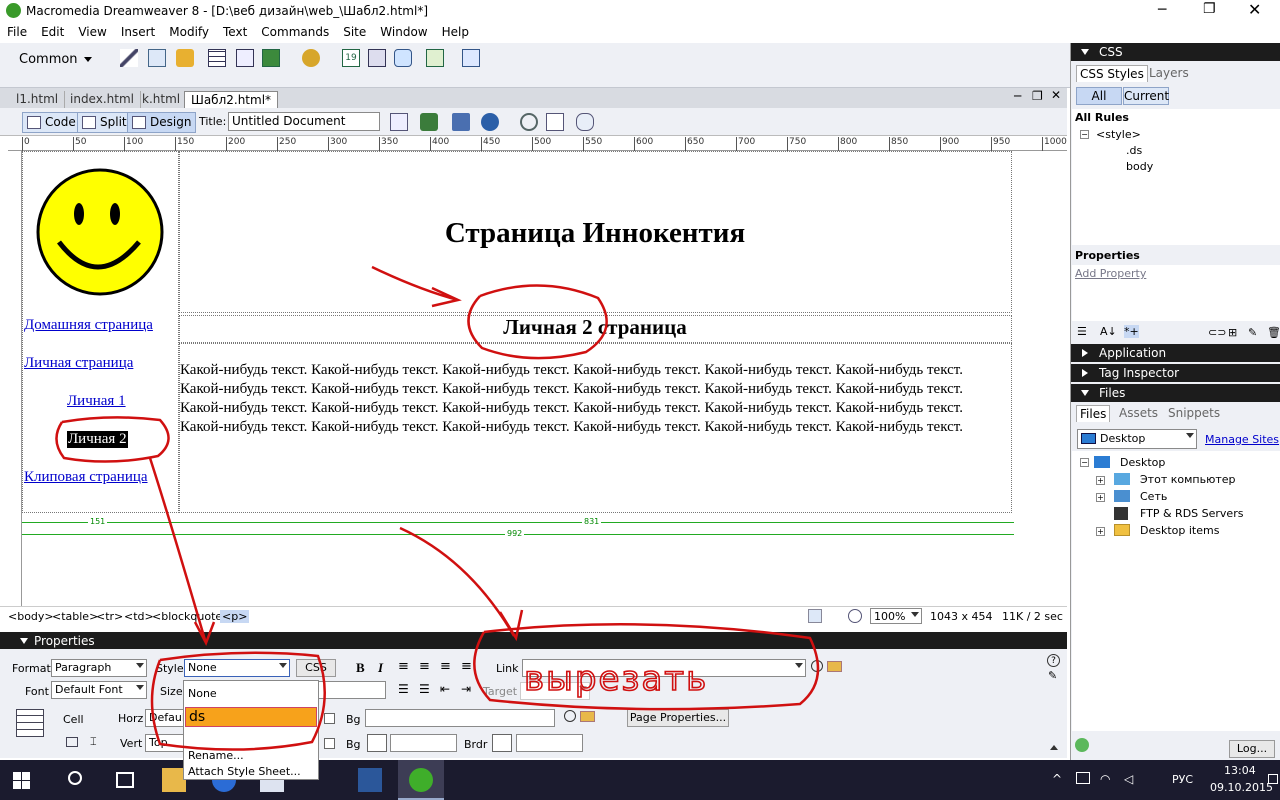 The image size is (1280, 800). What do you see at coordinates (295, 30) in the screenshot?
I see `menu-commands: Commands` at bounding box center [295, 30].